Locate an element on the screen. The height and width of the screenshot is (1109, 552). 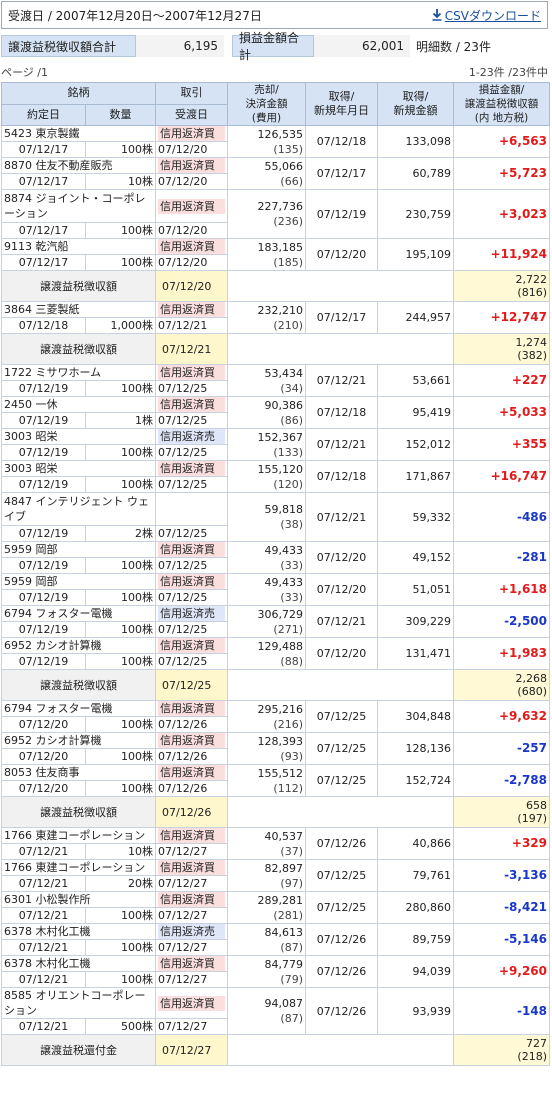
pl-amount: +355 is located at coordinates (501, 444).